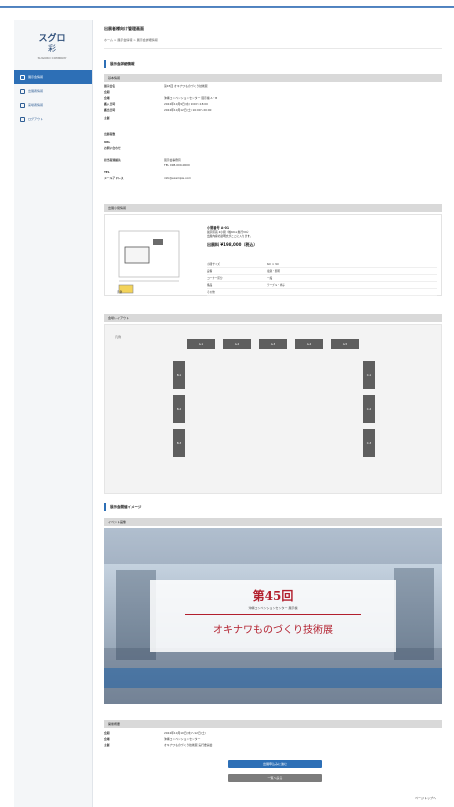  I want to click on layout-booth: B-2, so click(179, 409).